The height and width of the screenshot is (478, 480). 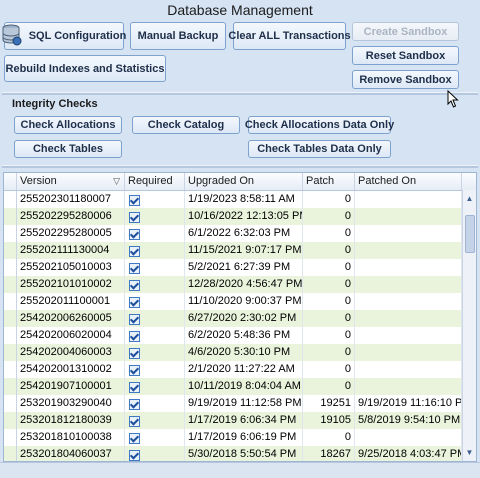 I want to click on version-cell: 253201810100038, so click(x=71, y=437).